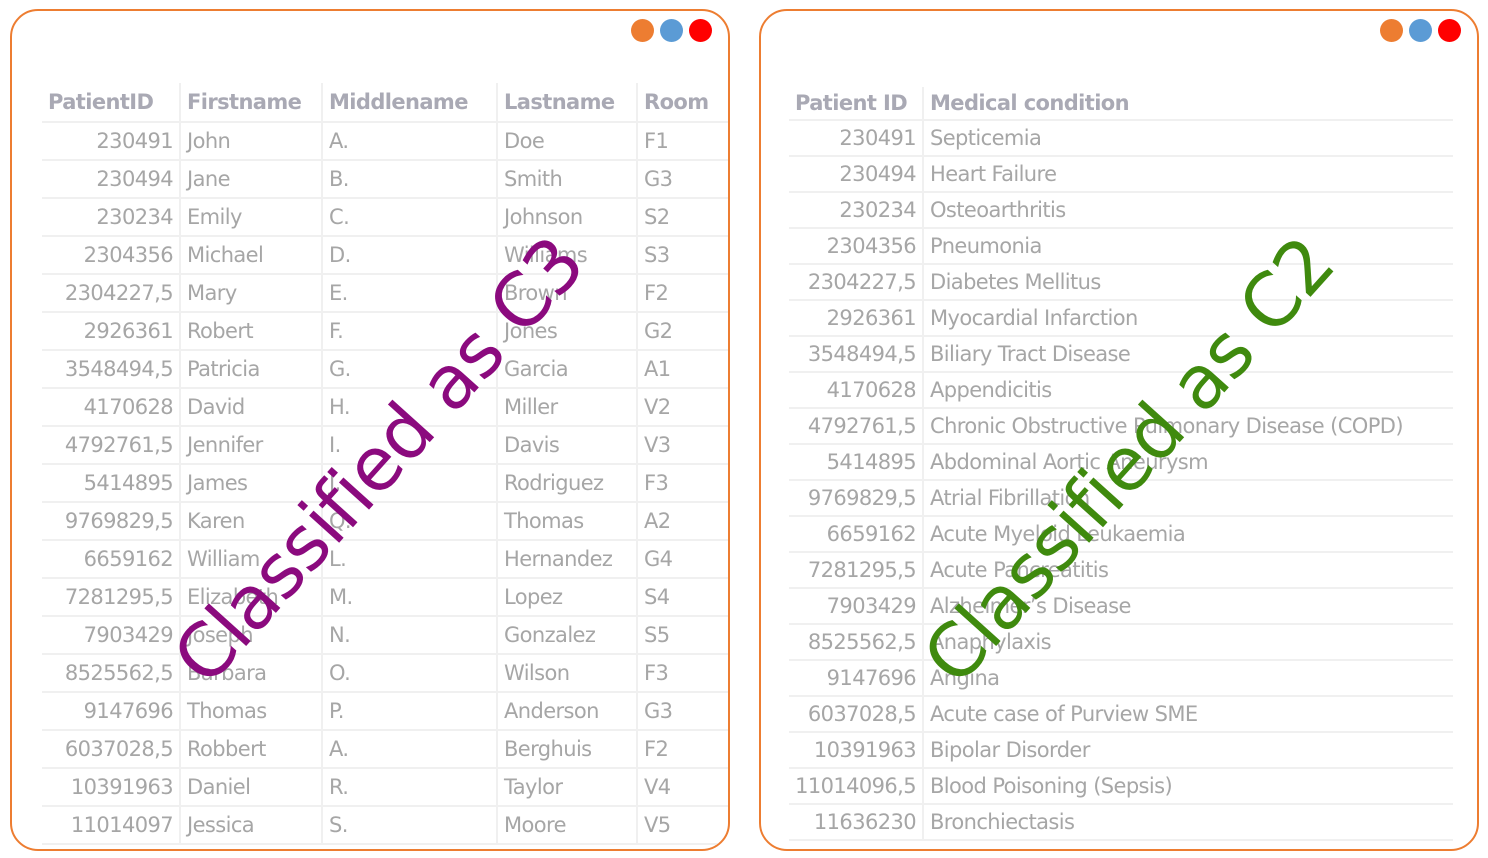  I want to click on cell-medical-condition: Angina, so click(1187, 678).